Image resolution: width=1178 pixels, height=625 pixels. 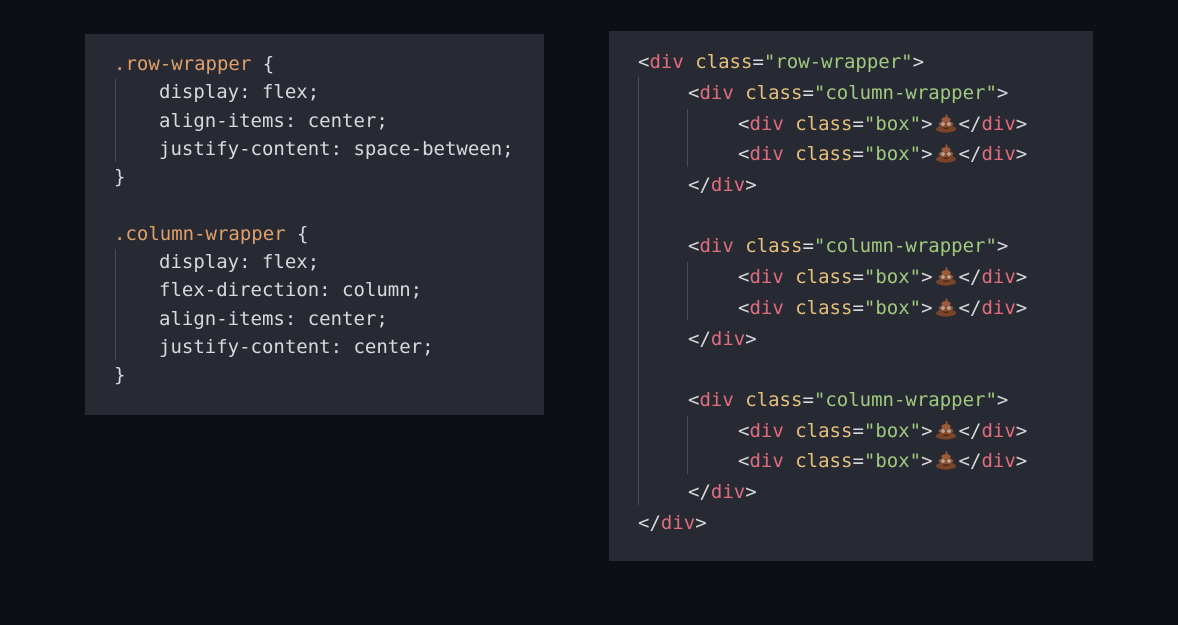 What do you see at coordinates (183, 64) in the screenshot?
I see `css-selector: .row-wrapper` at bounding box center [183, 64].